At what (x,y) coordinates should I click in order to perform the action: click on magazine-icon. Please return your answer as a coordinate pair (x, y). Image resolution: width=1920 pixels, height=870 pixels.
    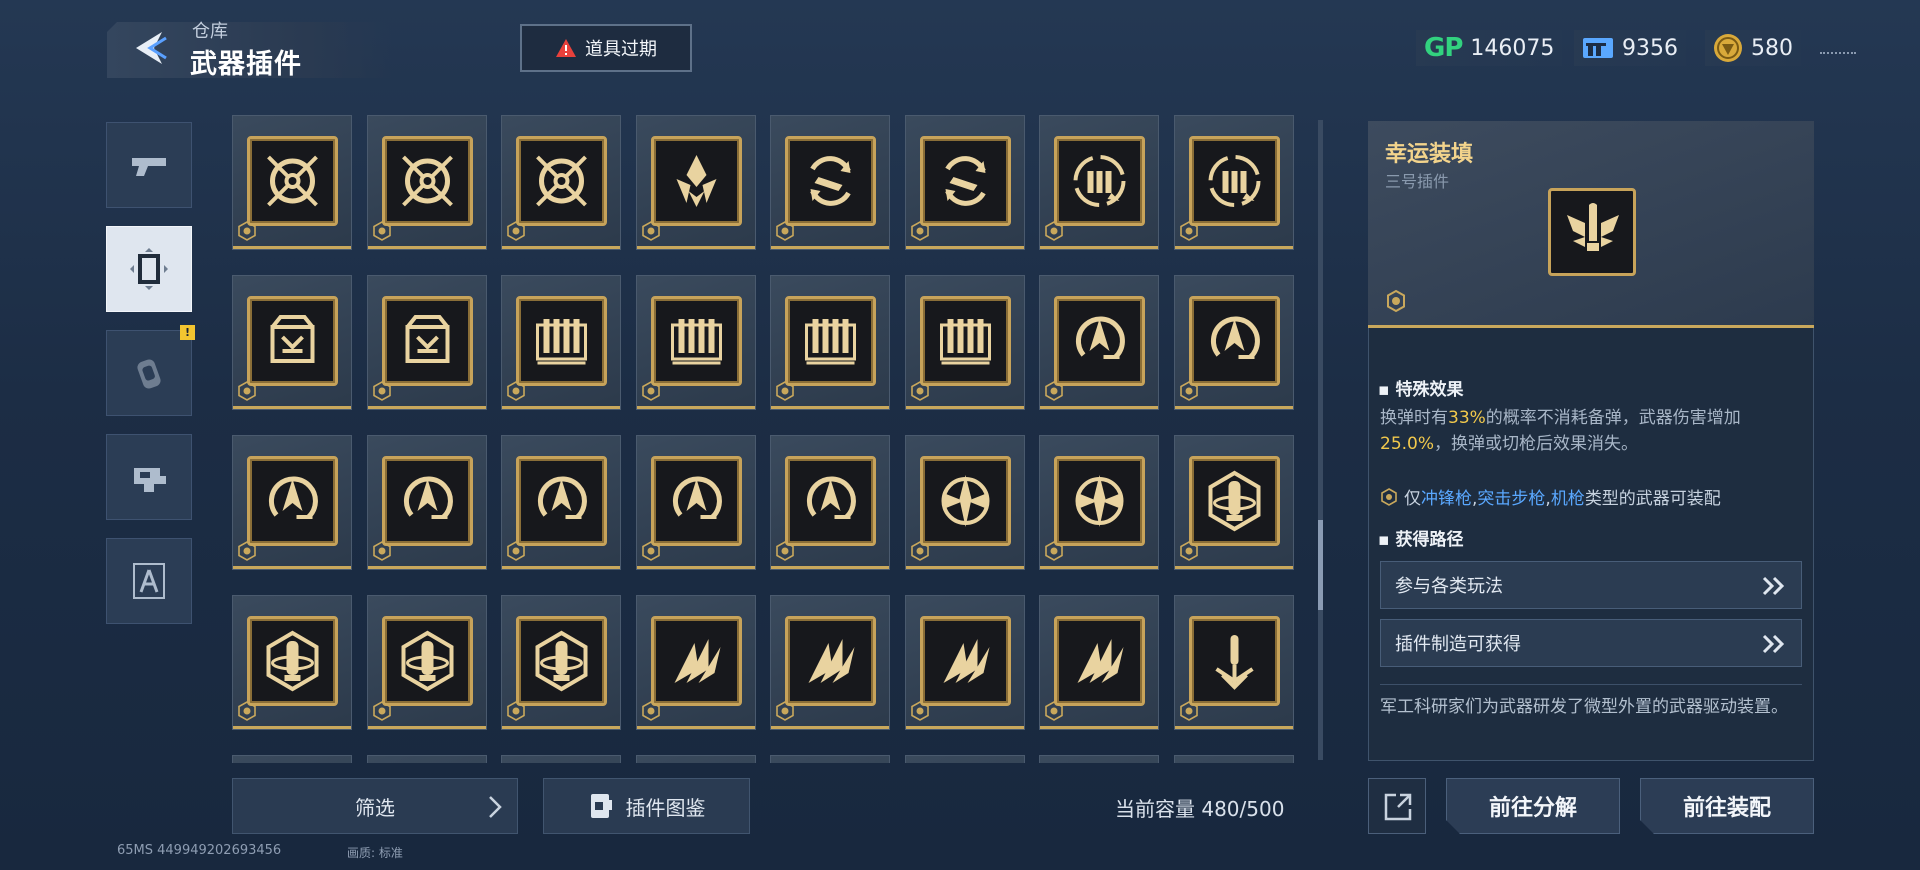
    Looking at the image, I should click on (561, 342).